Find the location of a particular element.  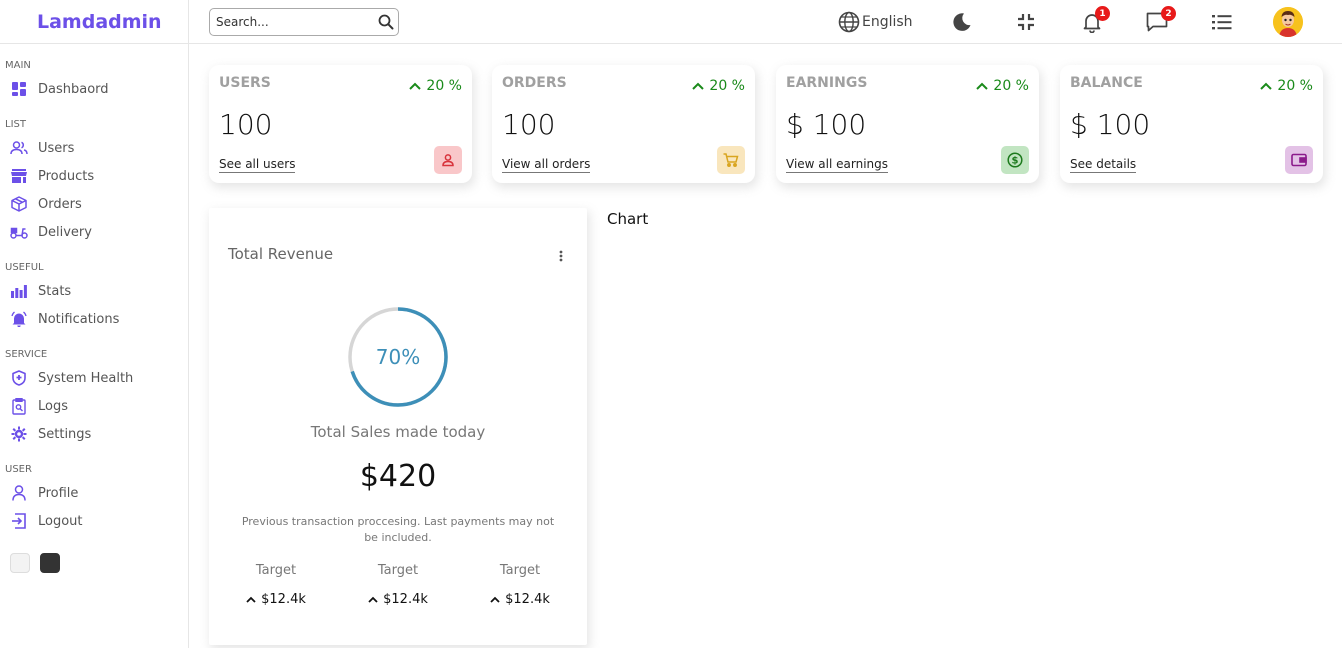

scooter-icon is located at coordinates (19, 232).